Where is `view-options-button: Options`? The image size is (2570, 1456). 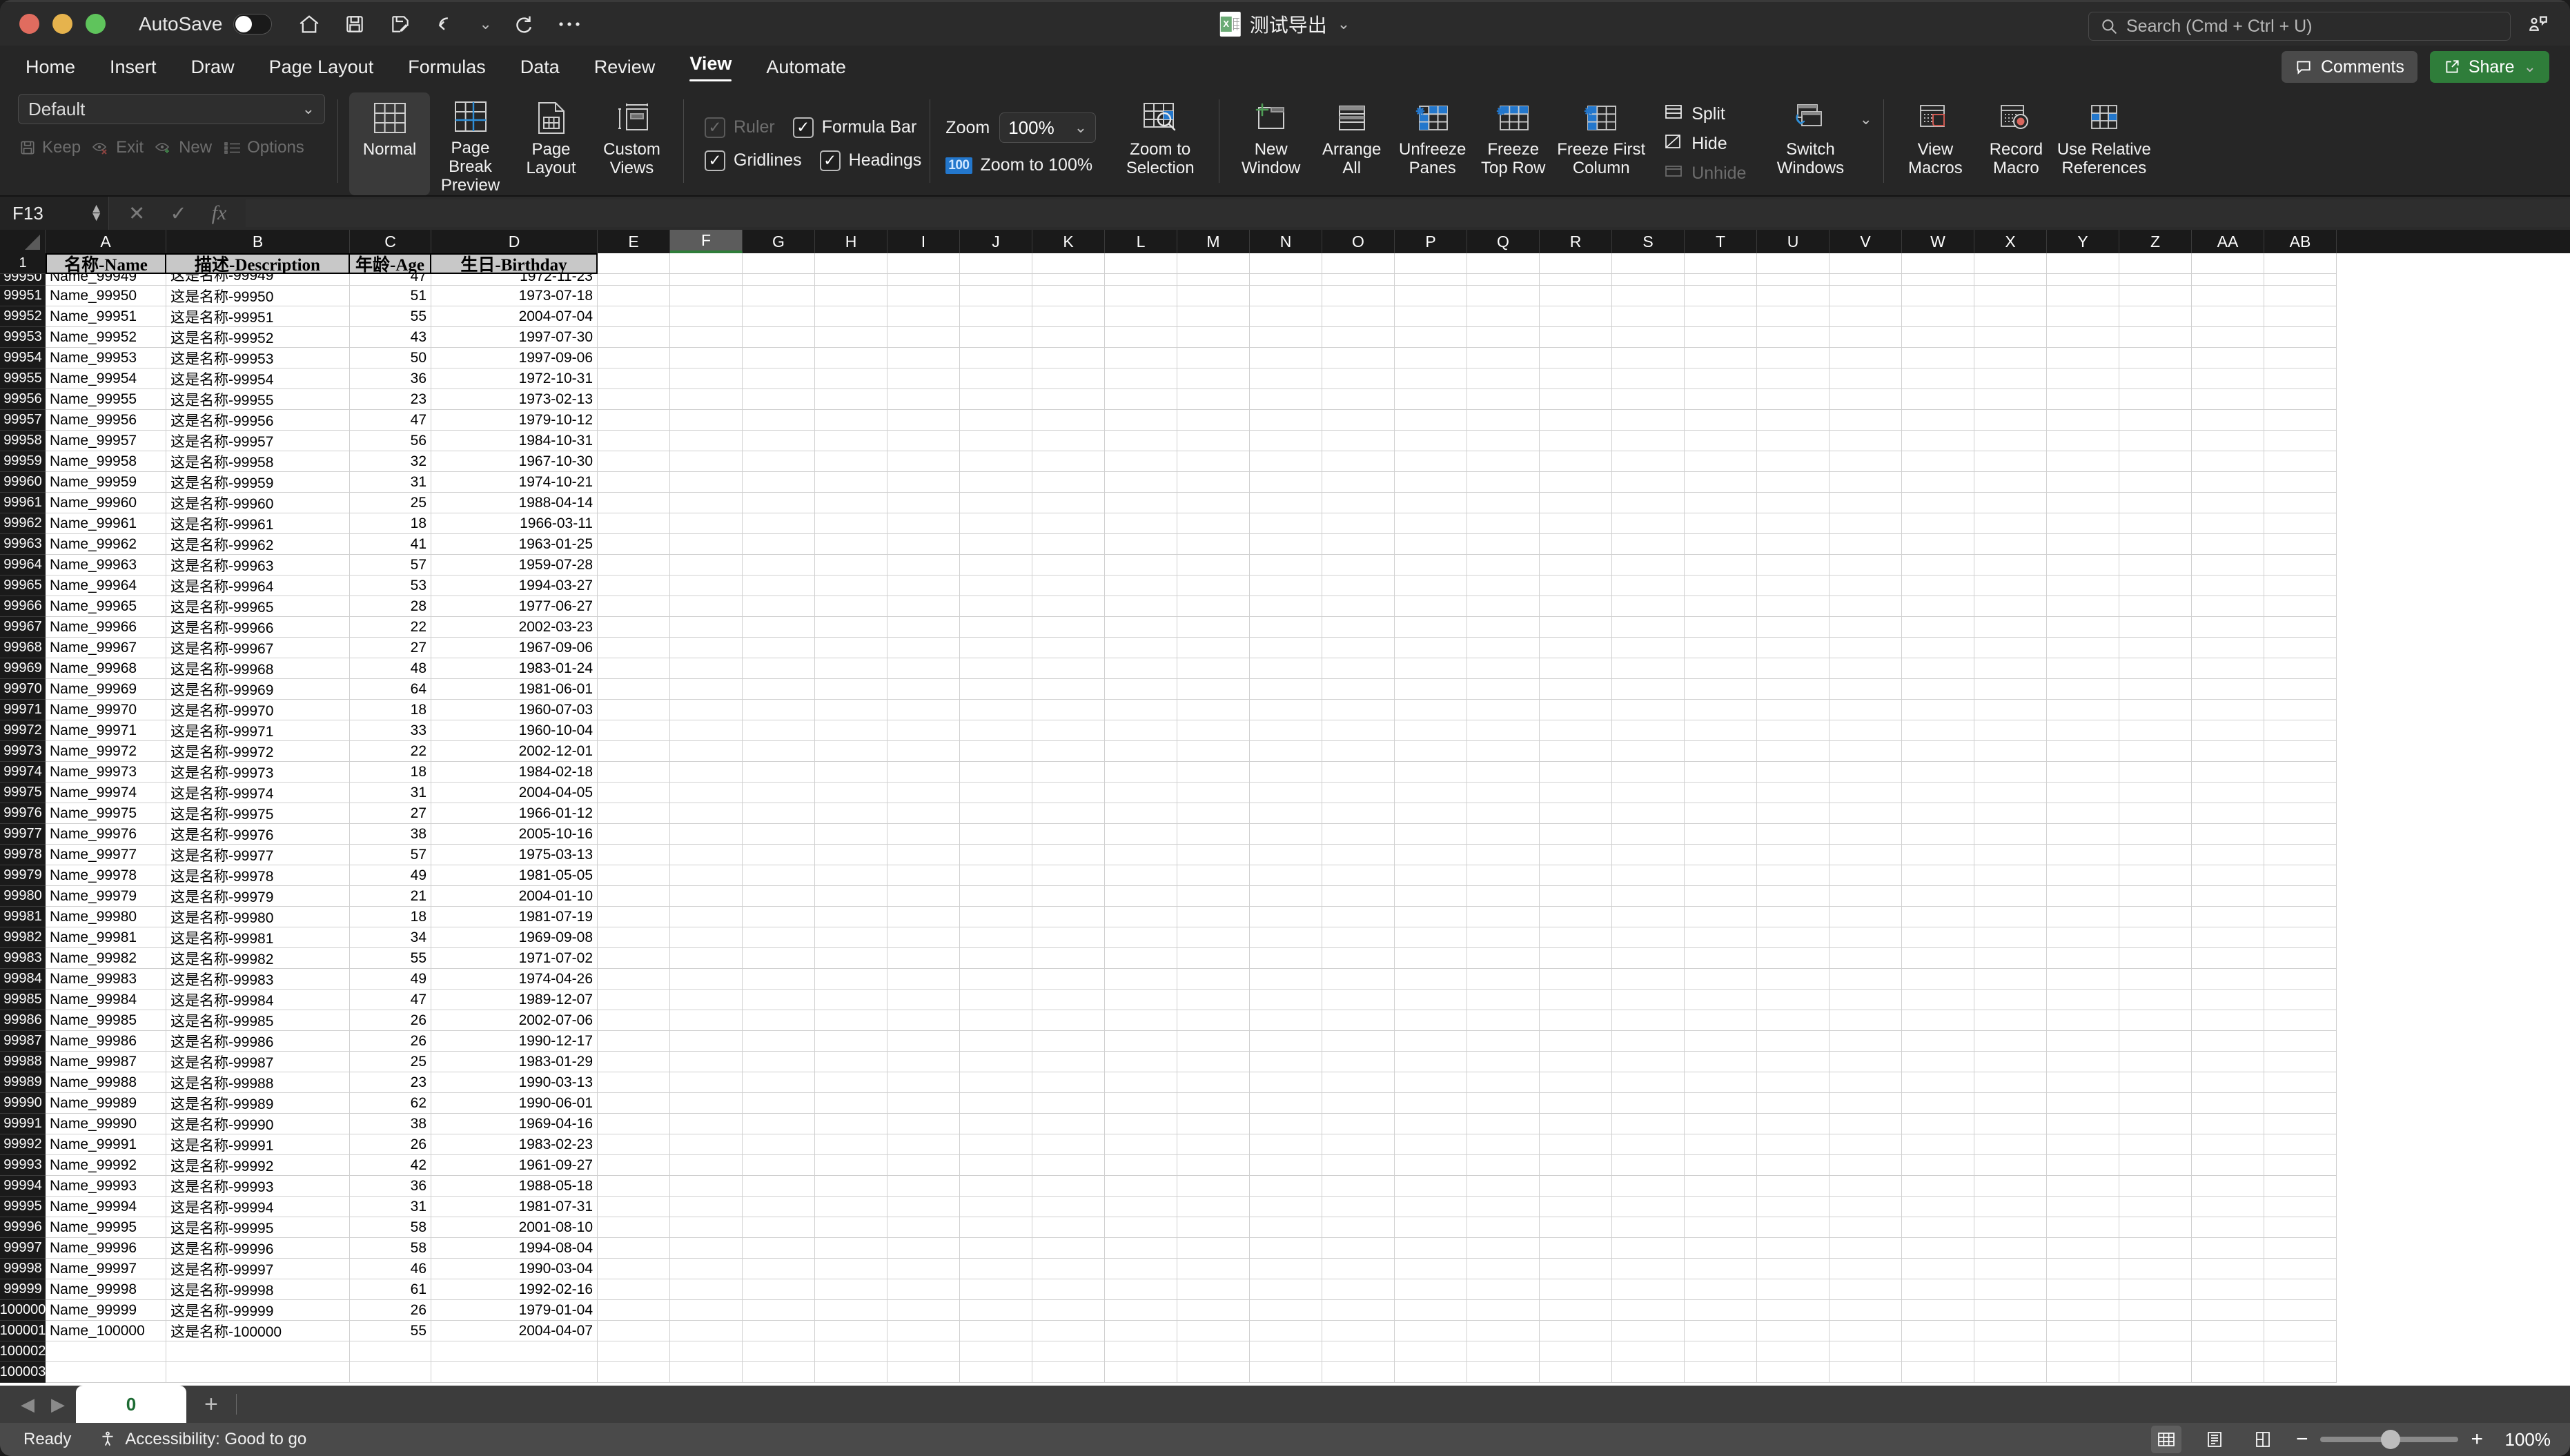 view-options-button: Options is located at coordinates (263, 147).